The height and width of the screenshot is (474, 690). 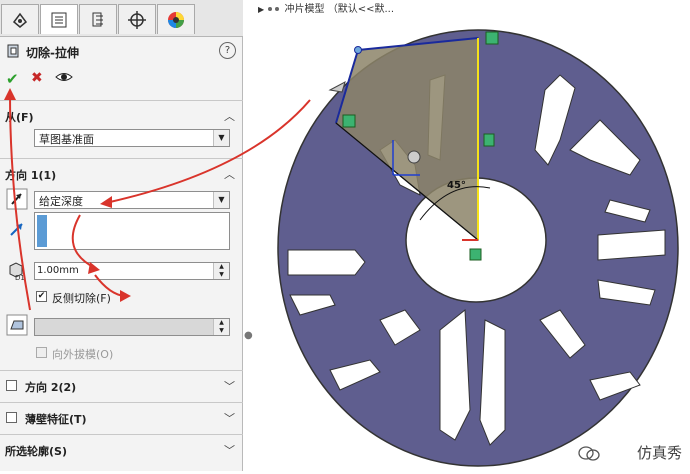 I want to click on tab-display-manager, so click(x=176, y=19).